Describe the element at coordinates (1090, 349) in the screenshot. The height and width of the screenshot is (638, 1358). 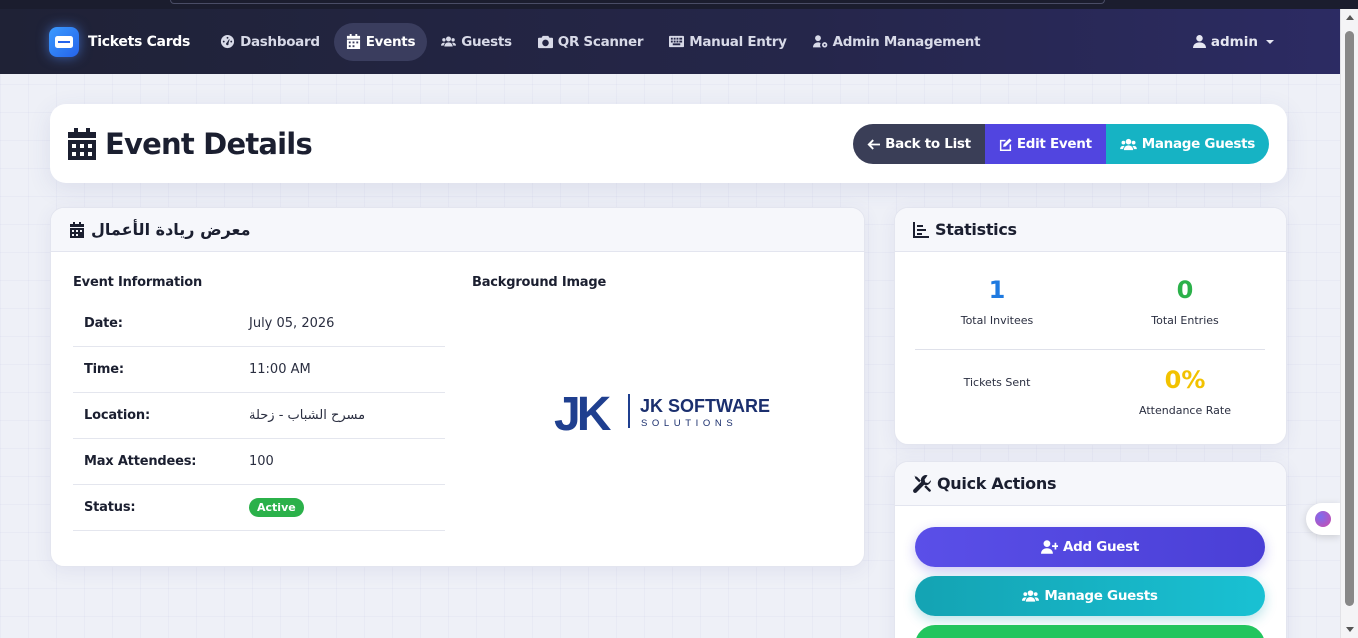
I see `divider` at that location.